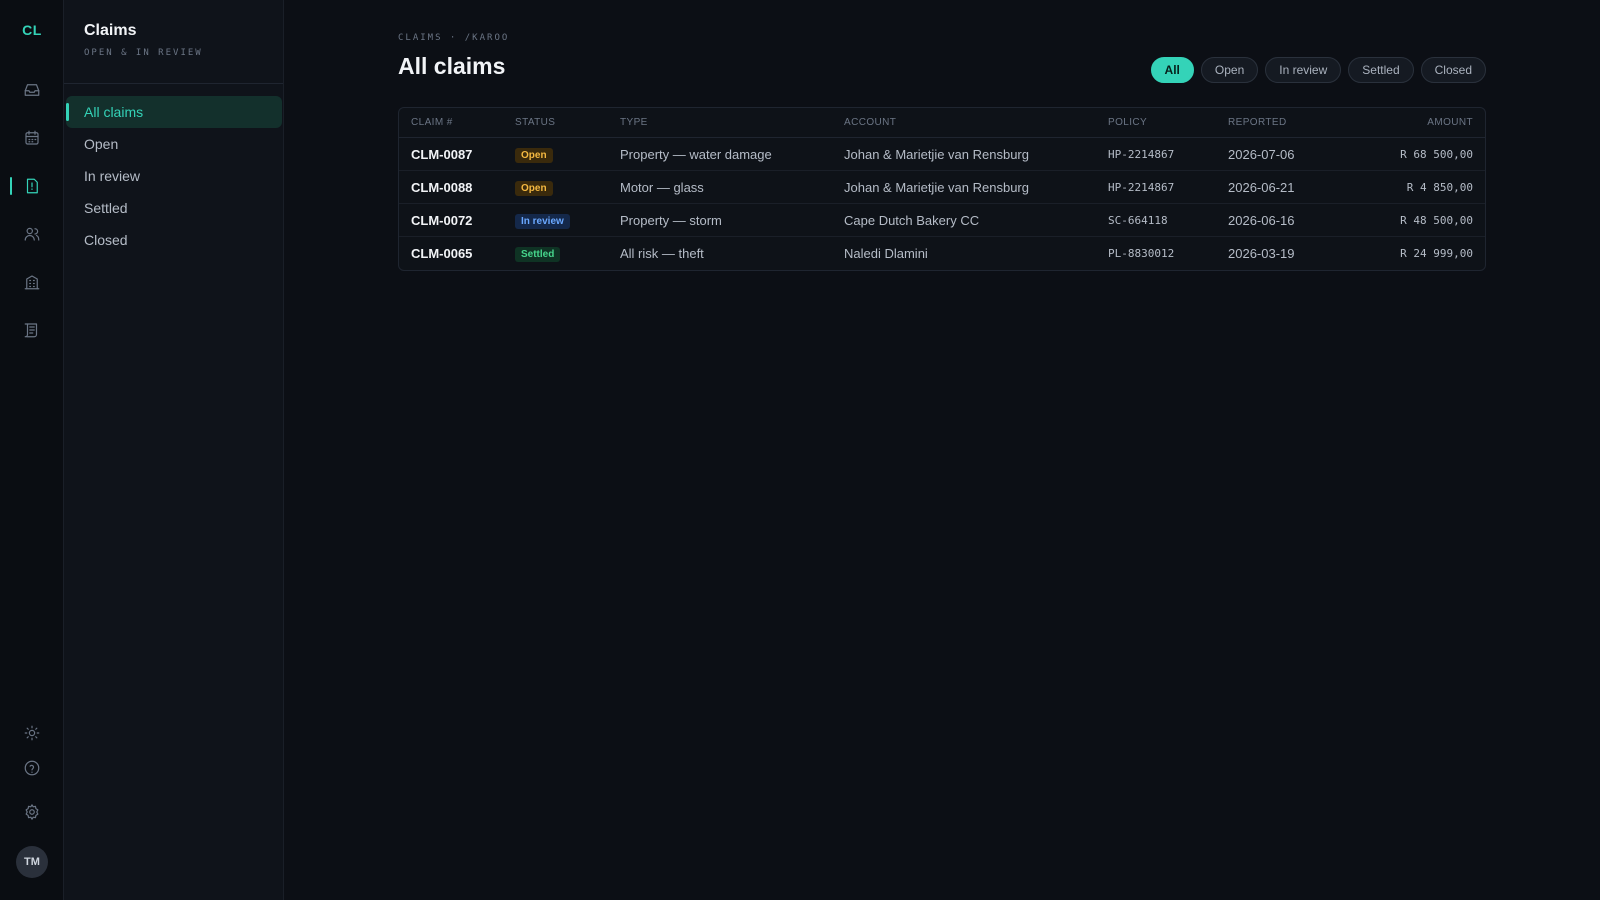 Image resolution: width=1600 pixels, height=900 pixels. I want to click on claim-id: CLM-0087, so click(457, 154).